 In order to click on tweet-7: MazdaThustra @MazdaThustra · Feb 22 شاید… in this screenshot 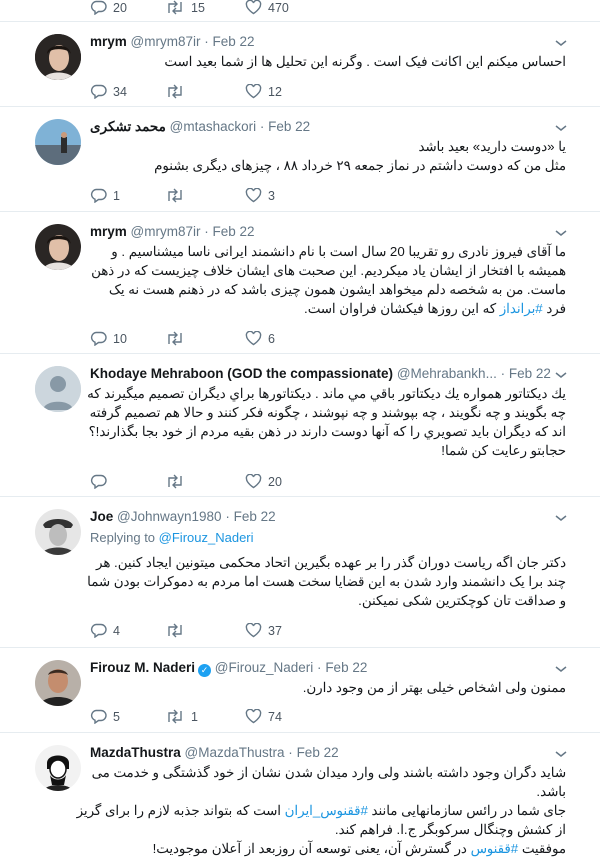, I will do `click(300, 795)`.